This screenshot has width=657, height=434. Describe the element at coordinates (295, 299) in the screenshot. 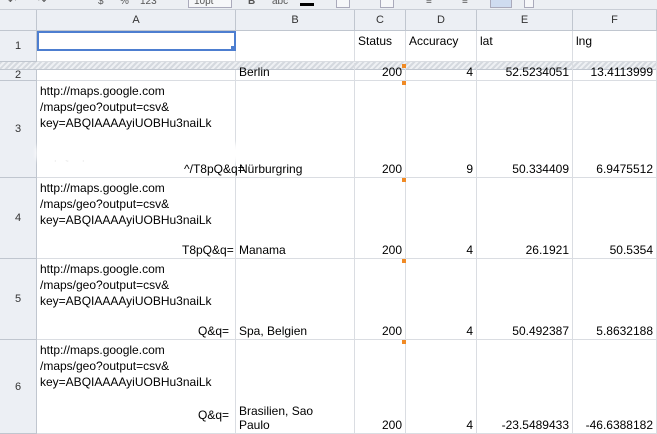

I see `cell-b5: Spa, Belgien` at that location.